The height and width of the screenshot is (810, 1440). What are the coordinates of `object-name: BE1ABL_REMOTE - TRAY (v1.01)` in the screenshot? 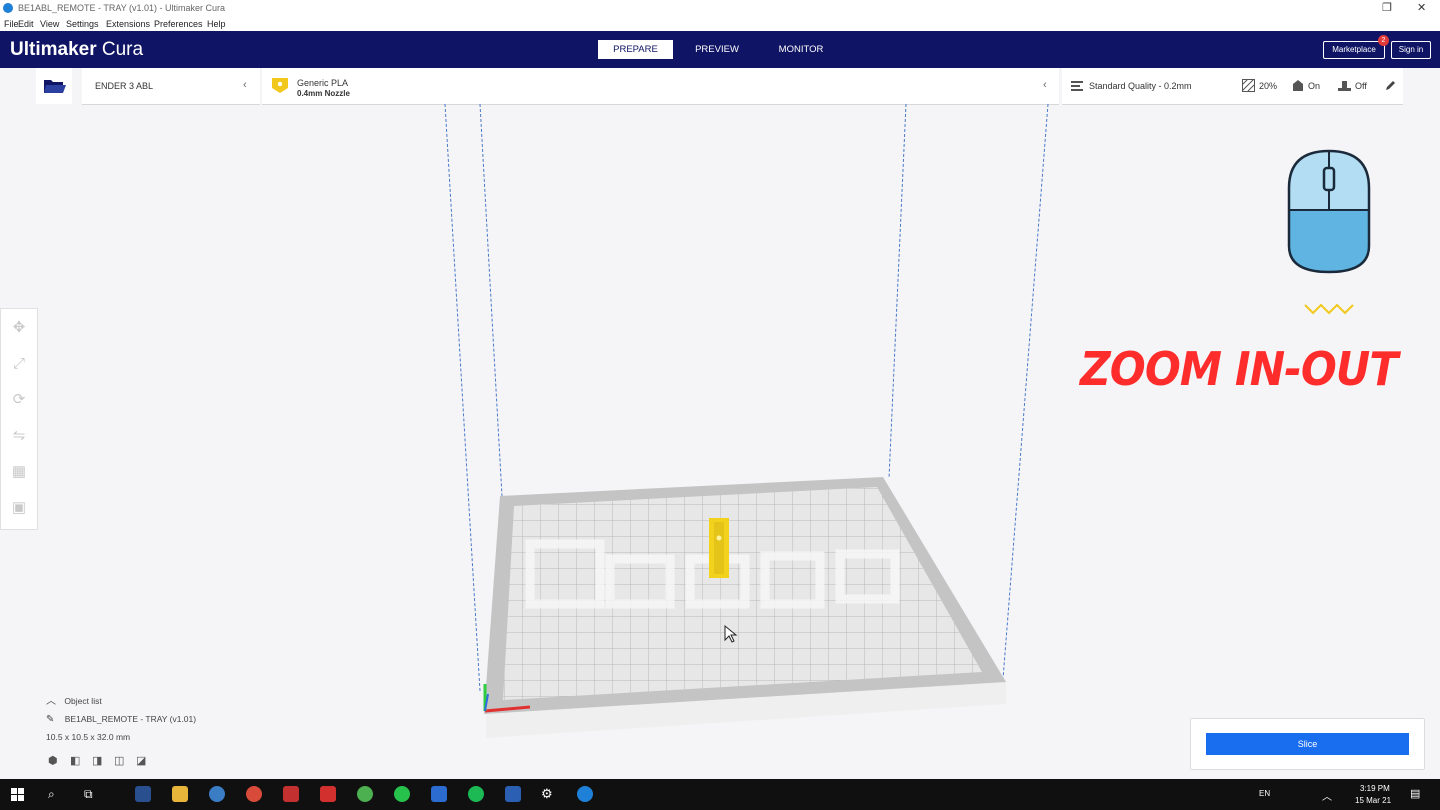 It's located at (130, 719).